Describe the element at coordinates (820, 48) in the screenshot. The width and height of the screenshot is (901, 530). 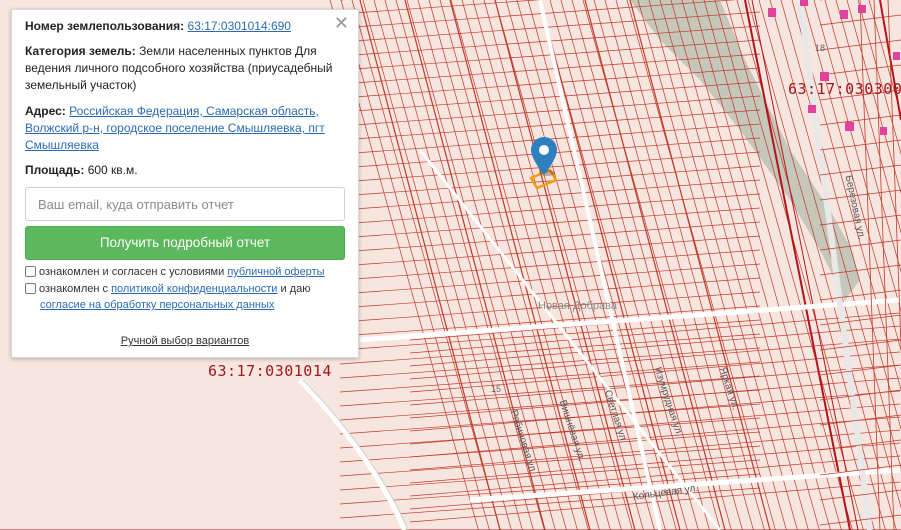
I see `house-number: 18` at that location.